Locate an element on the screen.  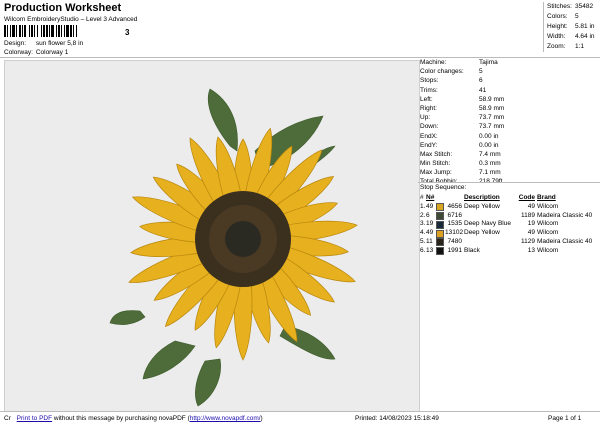
stop-sequence-title: Stop Sequence: is located at coordinates (443, 187).